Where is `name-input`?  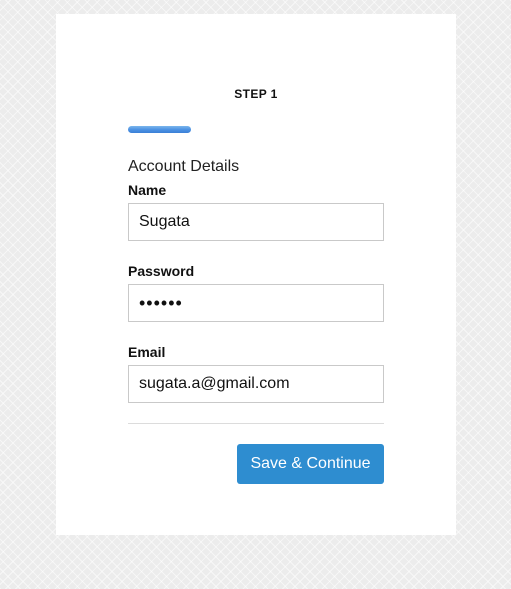
name-input is located at coordinates (256, 222).